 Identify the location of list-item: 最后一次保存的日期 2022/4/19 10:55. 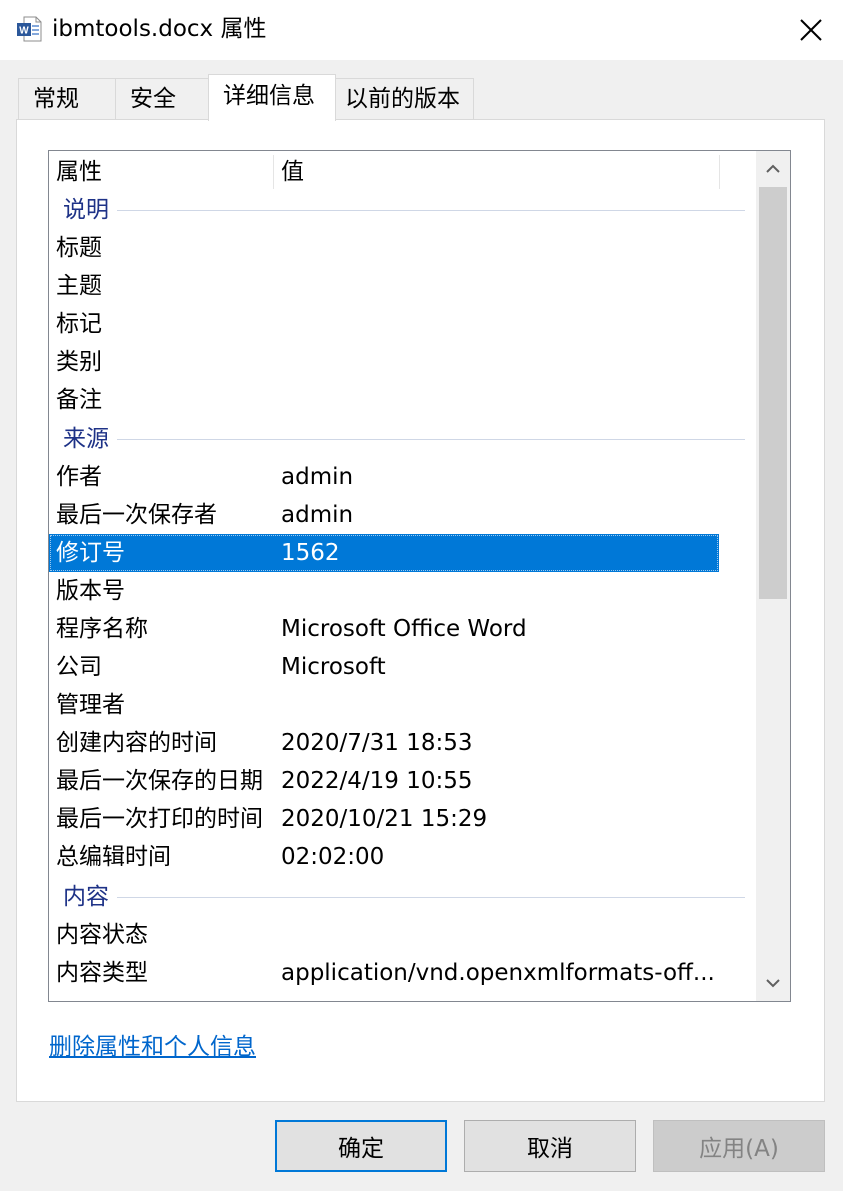
(384, 781).